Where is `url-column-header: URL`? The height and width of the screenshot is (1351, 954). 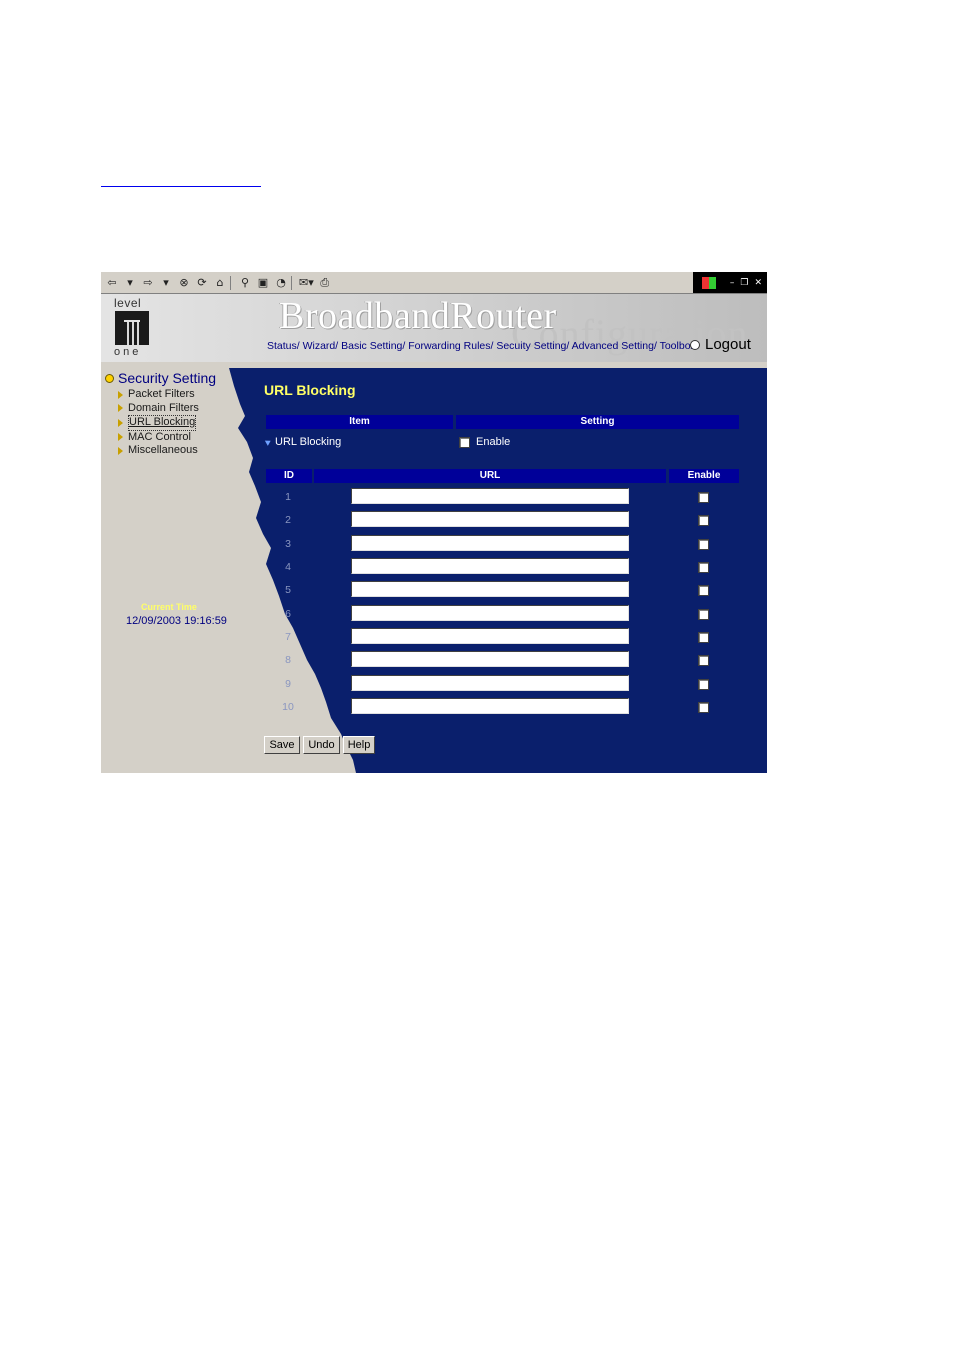 url-column-header: URL is located at coordinates (490, 476).